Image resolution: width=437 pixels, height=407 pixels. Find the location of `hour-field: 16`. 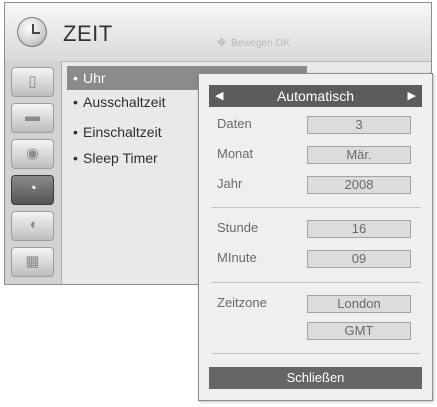

hour-field: 16 is located at coordinates (359, 229).